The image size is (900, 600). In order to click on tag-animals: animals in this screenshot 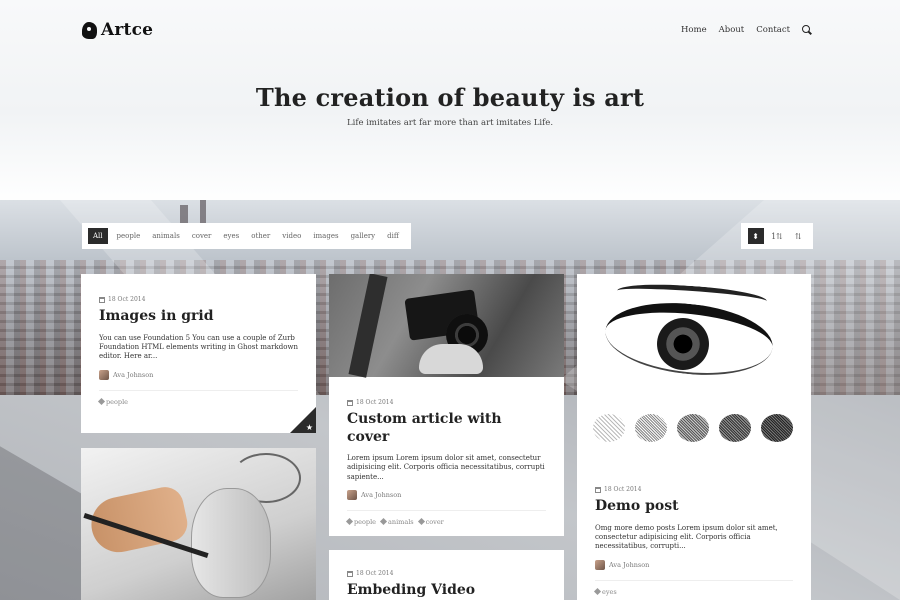, I will do `click(396, 522)`.